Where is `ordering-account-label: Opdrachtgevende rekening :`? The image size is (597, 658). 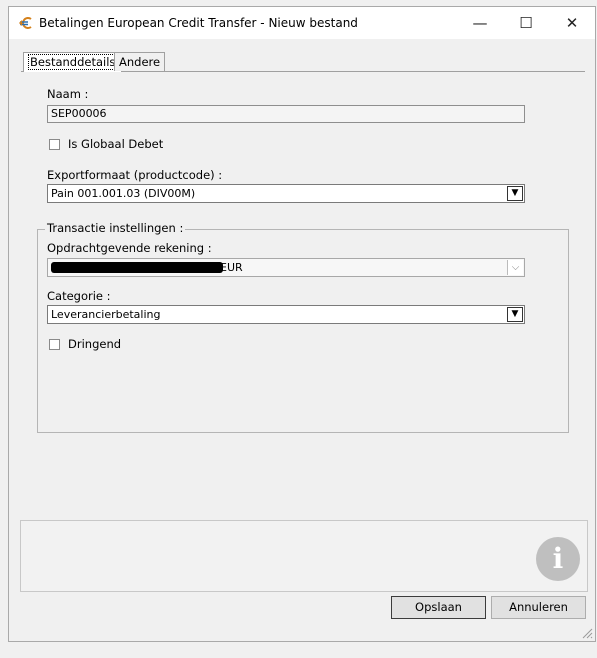 ordering-account-label: Opdrachtgevende rekening : is located at coordinates (129, 248).